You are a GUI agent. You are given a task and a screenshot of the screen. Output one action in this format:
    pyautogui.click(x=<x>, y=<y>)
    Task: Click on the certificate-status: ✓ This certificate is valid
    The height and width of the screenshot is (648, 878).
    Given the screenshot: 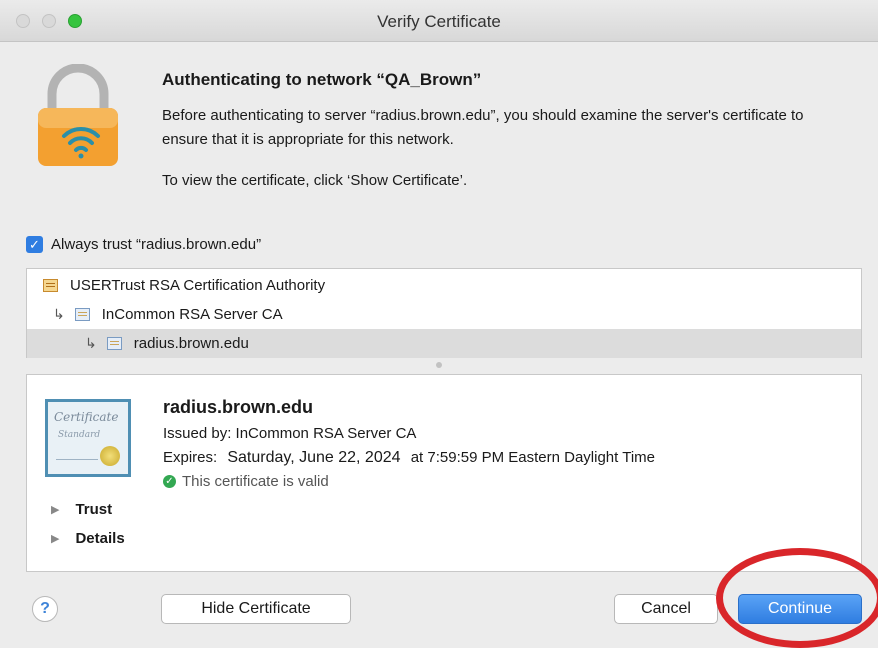 What is the action you would take?
    pyautogui.click(x=246, y=481)
    